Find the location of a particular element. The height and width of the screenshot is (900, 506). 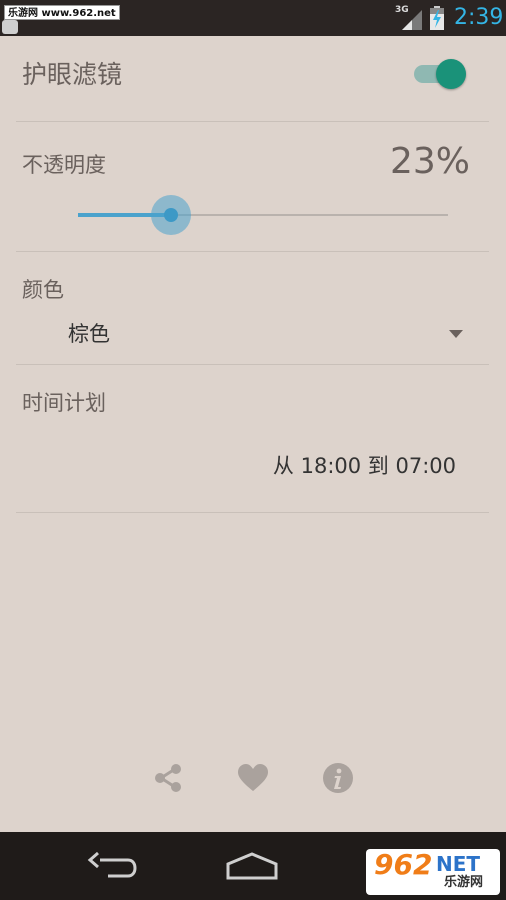

watermark-name: 乐游网 is located at coordinates (464, 882).